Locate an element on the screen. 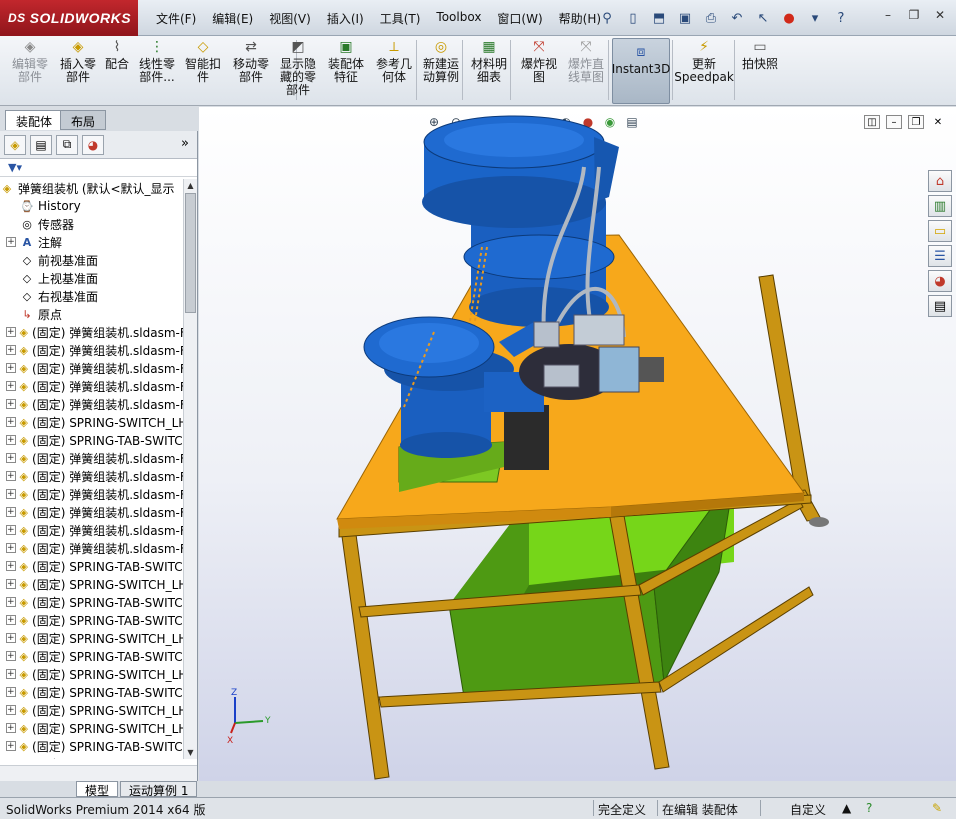  scroll-thumb is located at coordinates (190, 253).